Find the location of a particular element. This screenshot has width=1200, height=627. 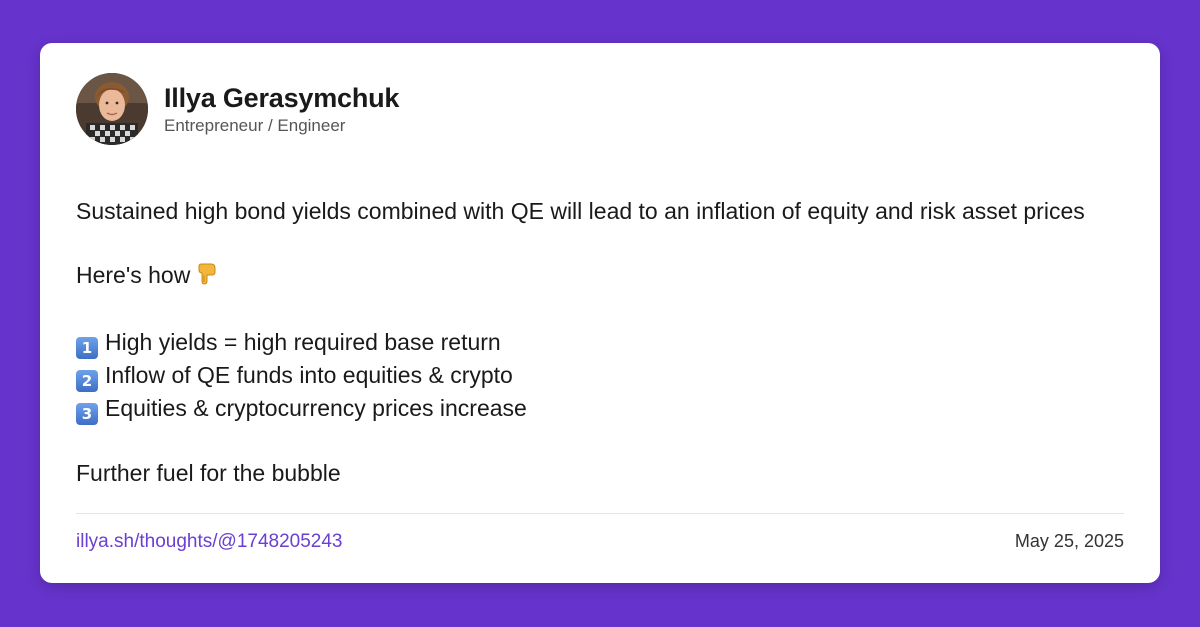

pointing-down-icon is located at coordinates (207, 278).